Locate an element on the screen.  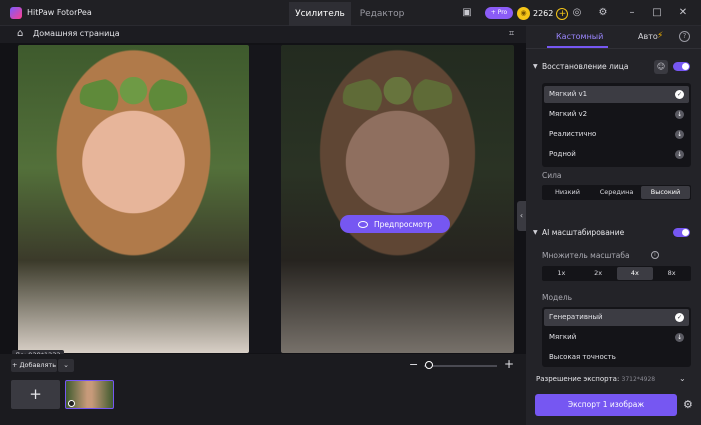
bolt-icon: ⚡ is located at coordinates (660, 36).